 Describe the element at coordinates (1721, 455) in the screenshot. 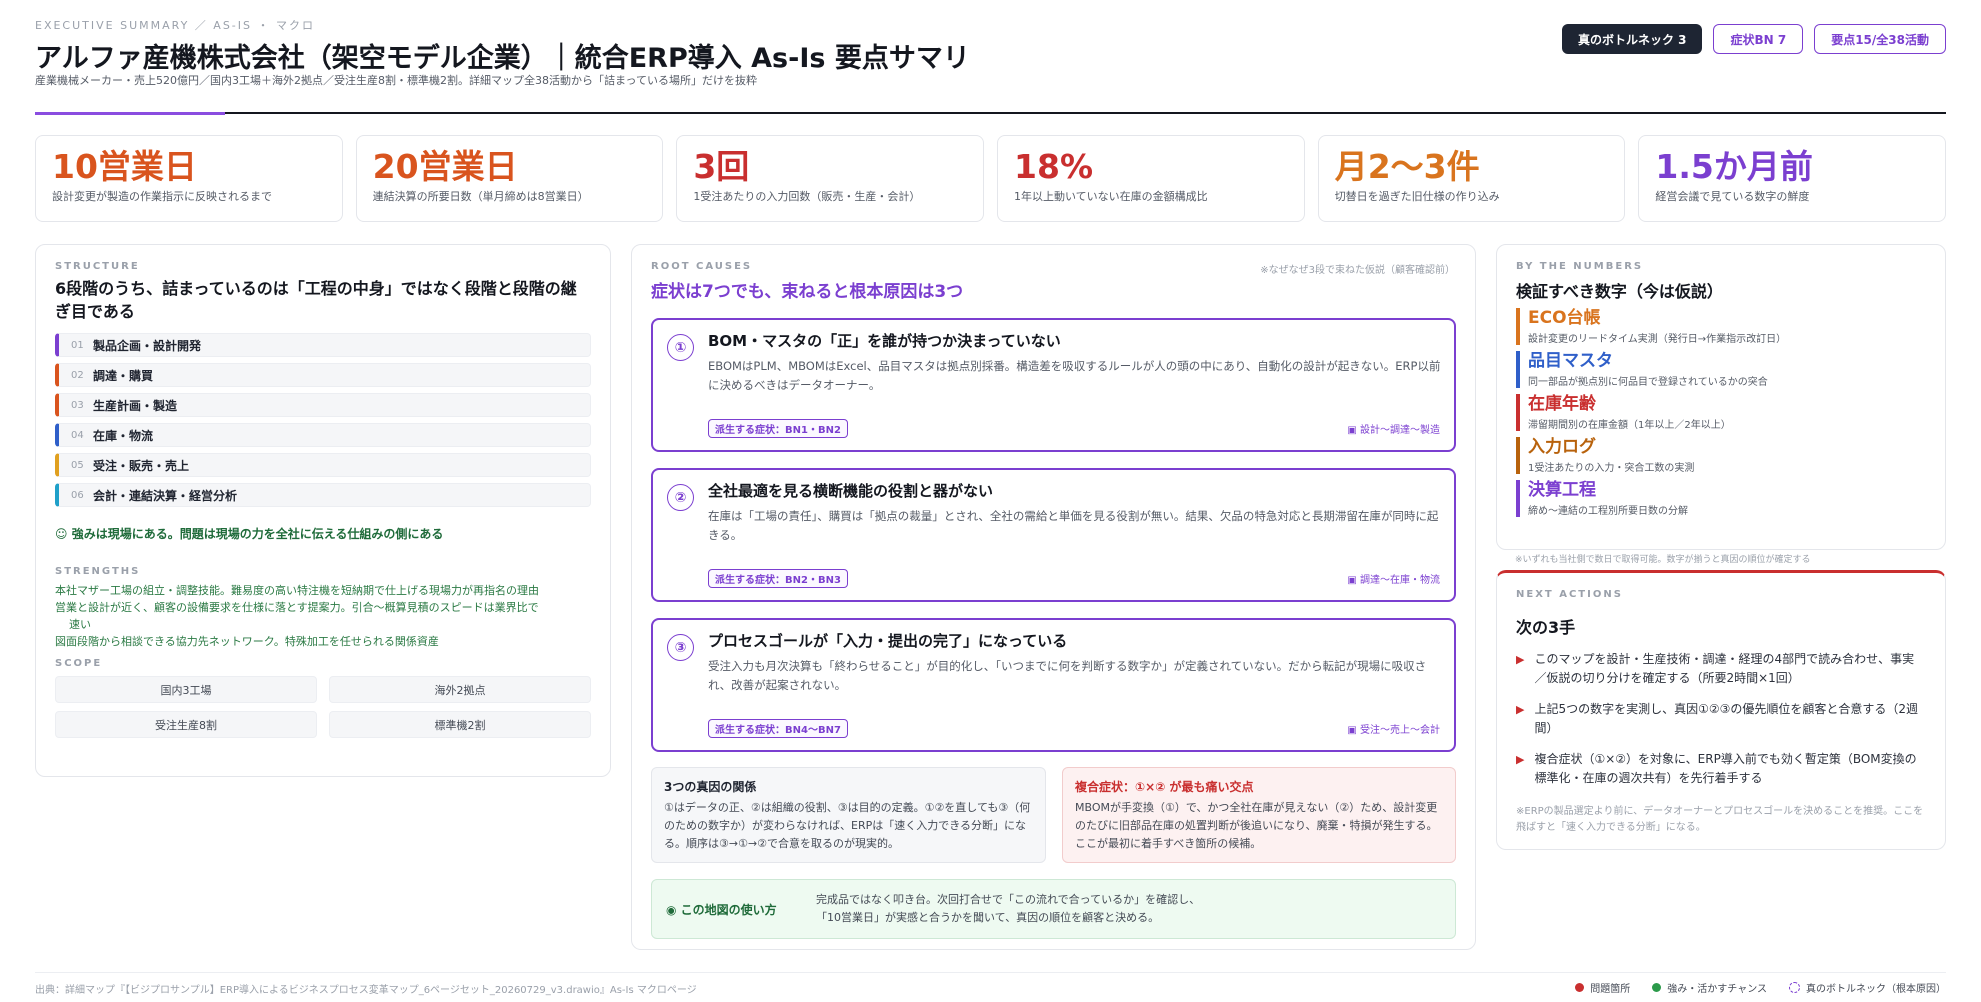

I see `metric-item: 入力ログ 1受注あたりの入力・突合工数の実測` at that location.